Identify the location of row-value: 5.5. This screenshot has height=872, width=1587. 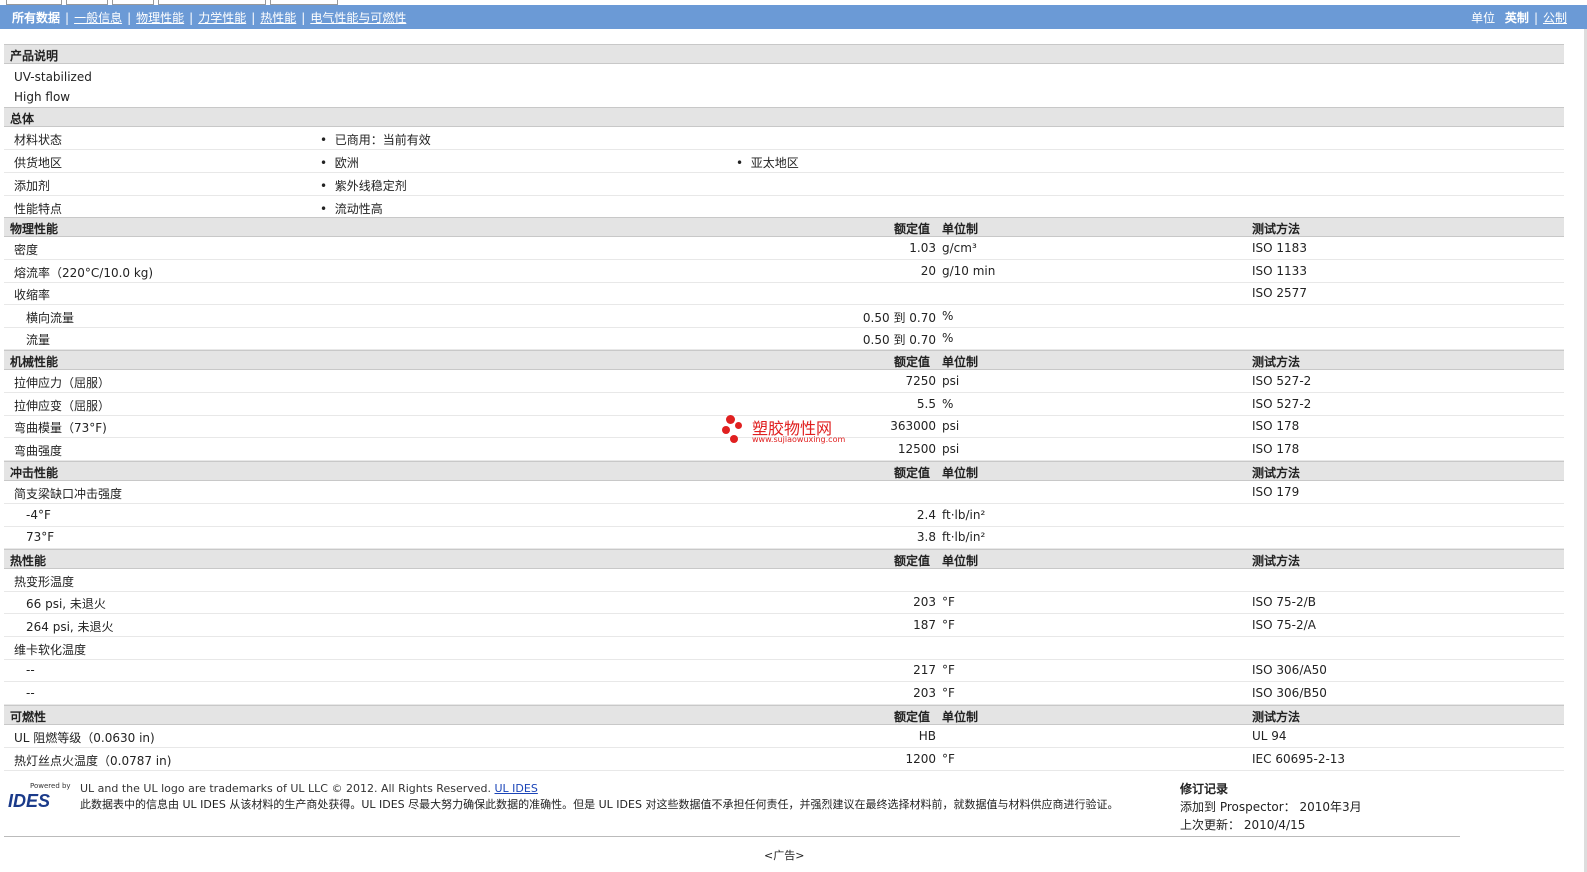
(926, 403).